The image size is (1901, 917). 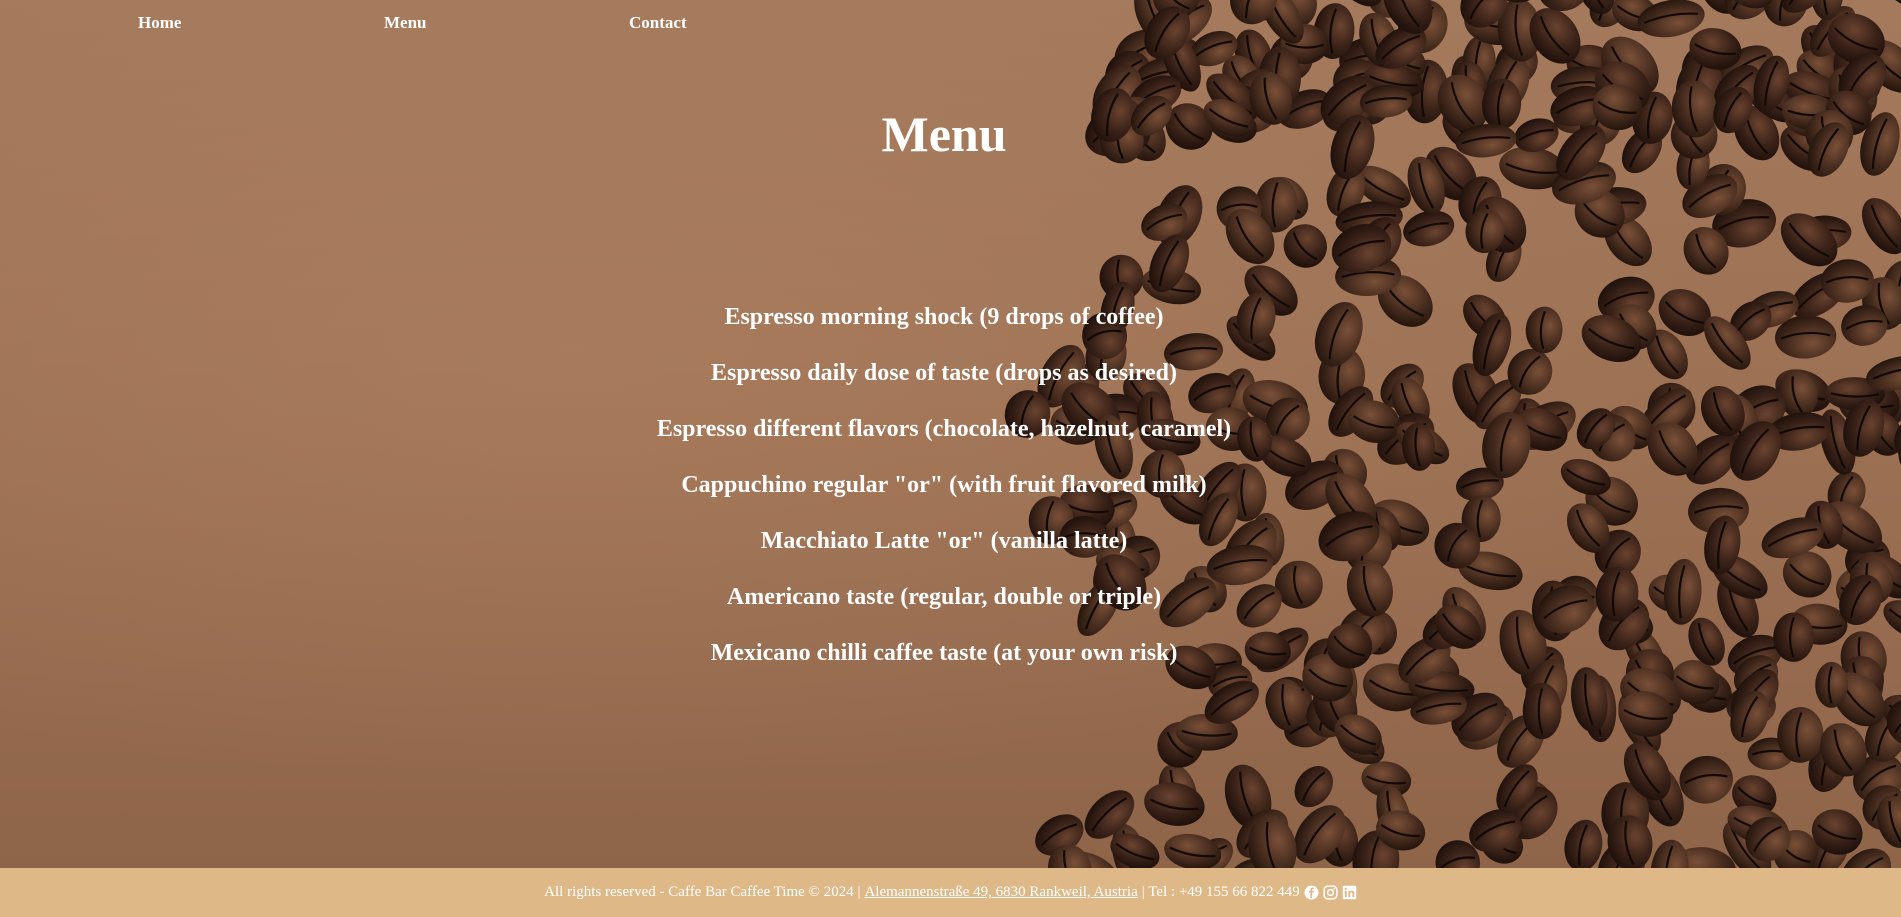 What do you see at coordinates (405, 23) in the screenshot?
I see `nav-menu-link: Menu` at bounding box center [405, 23].